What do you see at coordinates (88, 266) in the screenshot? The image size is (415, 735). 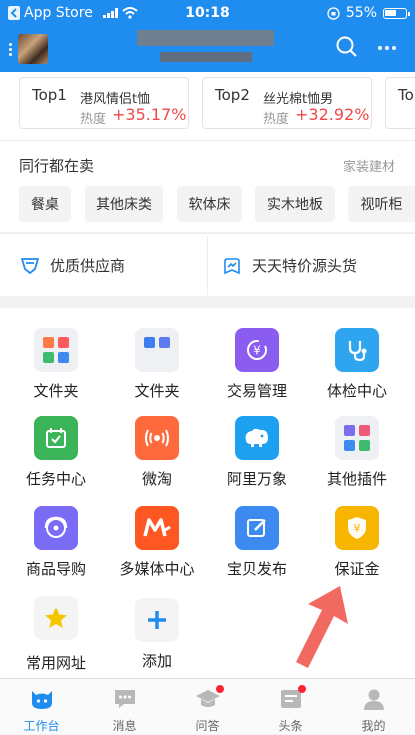 I see `supplier-label: 优质供应商` at bounding box center [88, 266].